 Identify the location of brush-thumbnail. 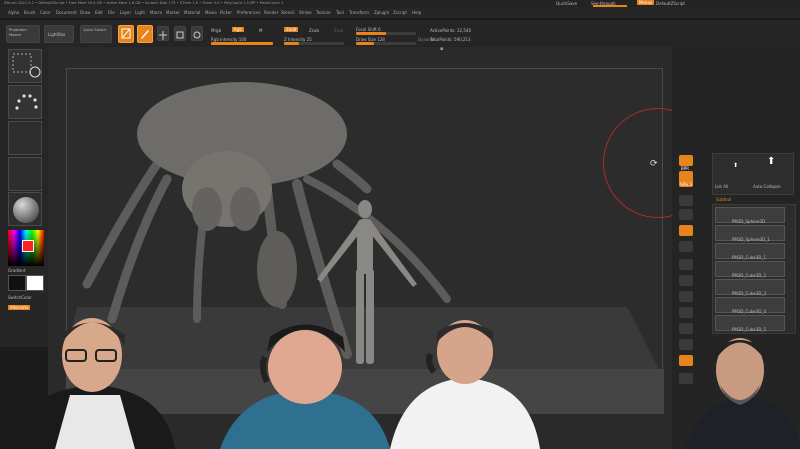
(25, 66).